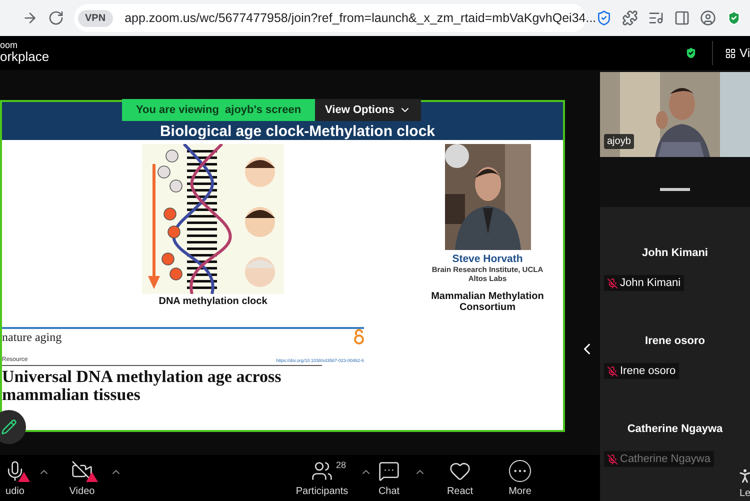 Image resolution: width=750 pixels, height=501 pixels. What do you see at coordinates (162, 384) in the screenshot?
I see `paper-title: Universal DNA methylation age across mammalian tissues` at bounding box center [162, 384].